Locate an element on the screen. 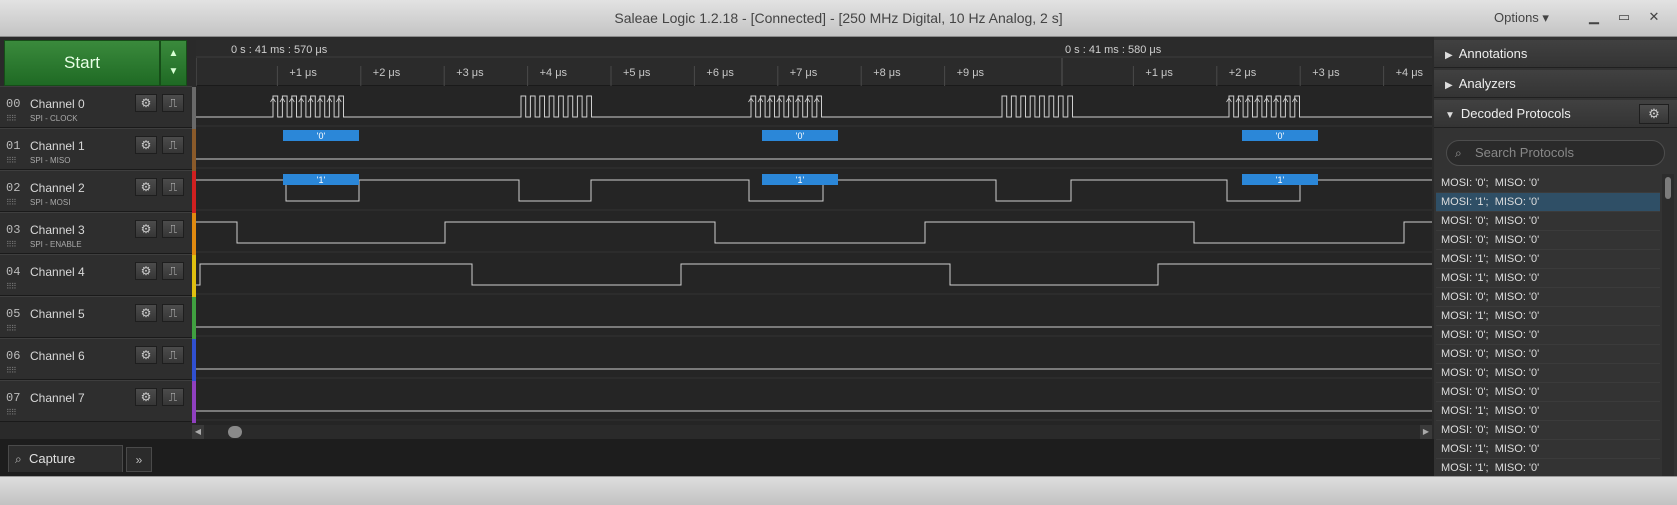 The image size is (1677, 505). decoded-value: '0' is located at coordinates (800, 136).